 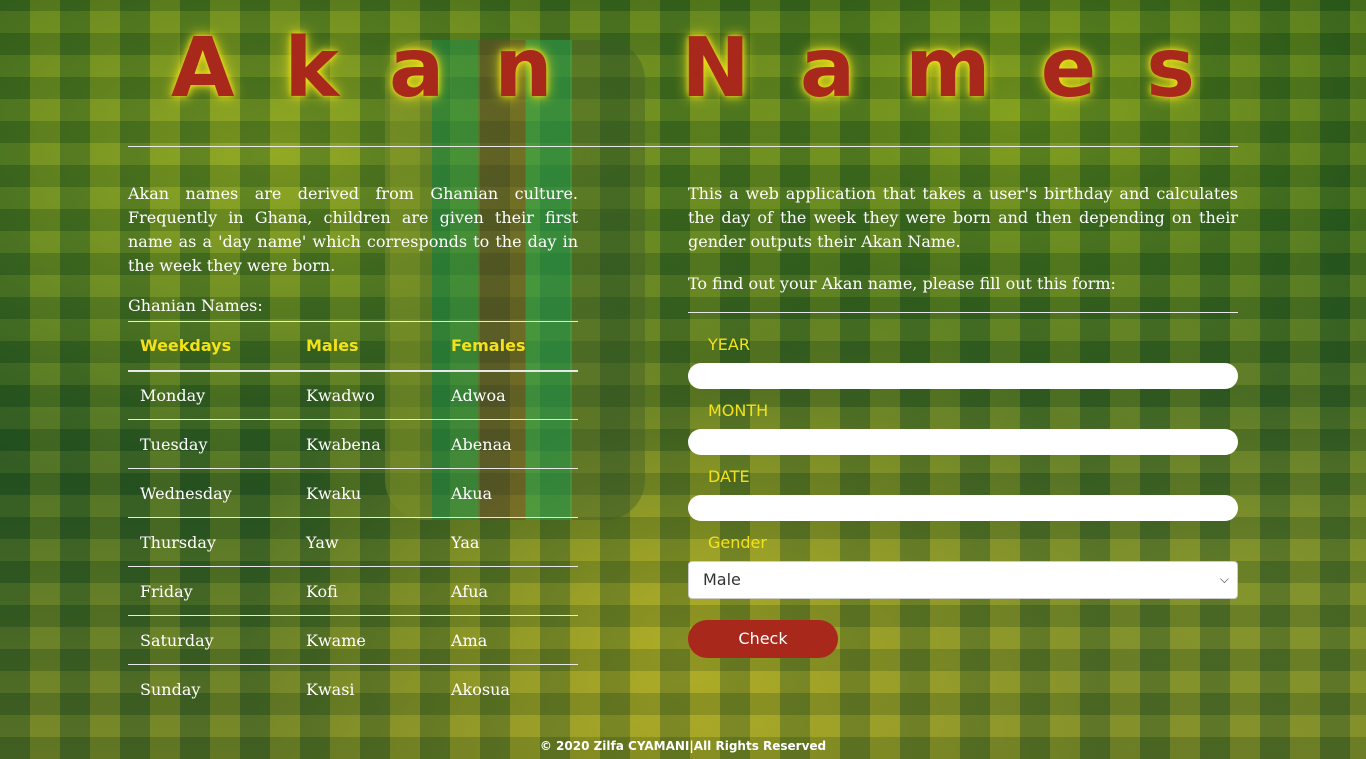 I want to click on male-name-cell: Kwabena, so click(x=343, y=444).